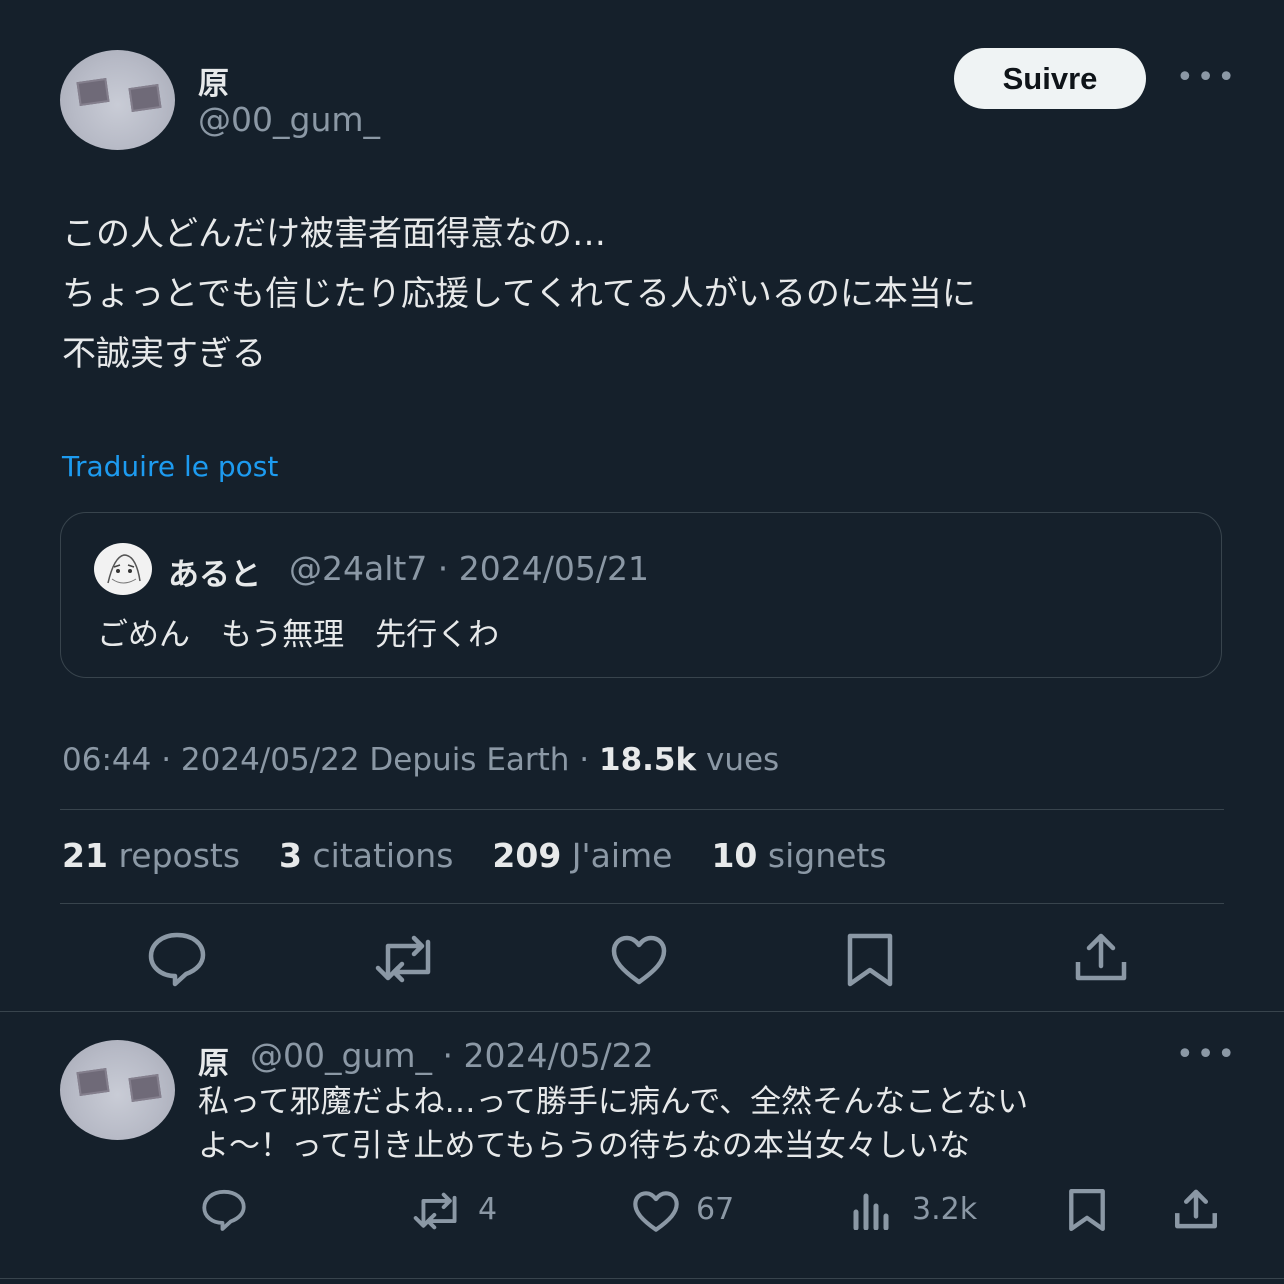 This screenshot has height=1284, width=1284. What do you see at coordinates (214, 571) in the screenshot?
I see `quote-author-name: あると` at bounding box center [214, 571].